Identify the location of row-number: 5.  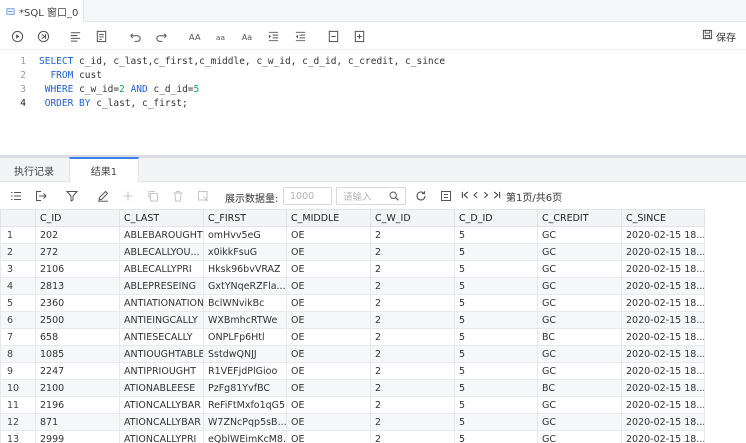
(18, 303).